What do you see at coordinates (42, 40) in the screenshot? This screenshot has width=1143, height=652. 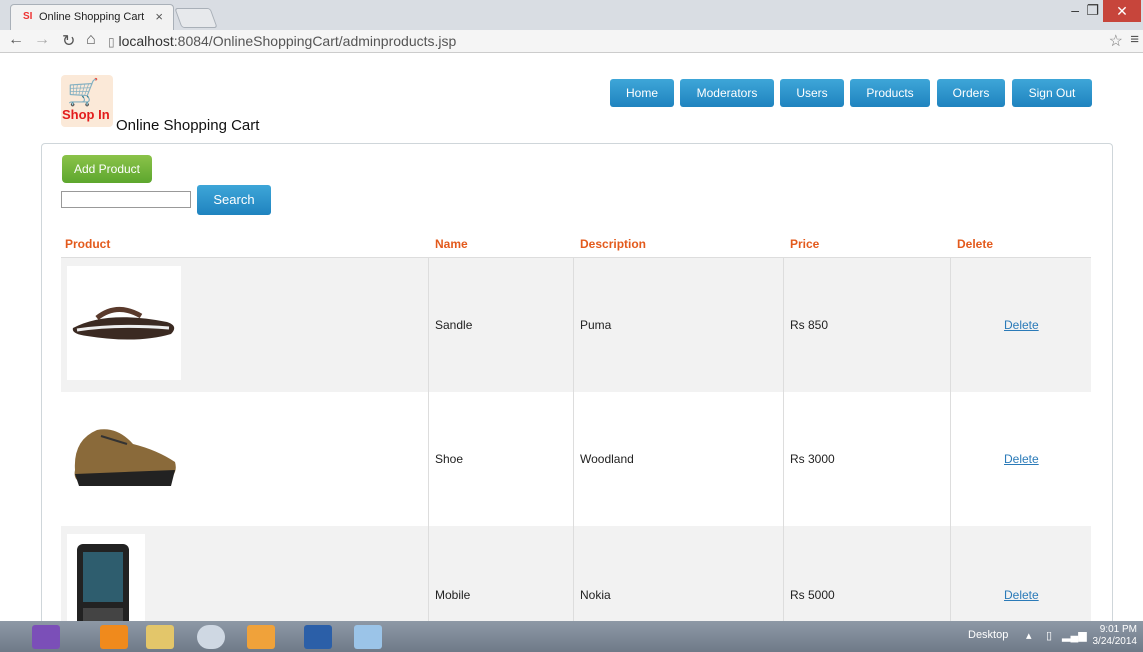 I see `forward-icon: →` at bounding box center [42, 40].